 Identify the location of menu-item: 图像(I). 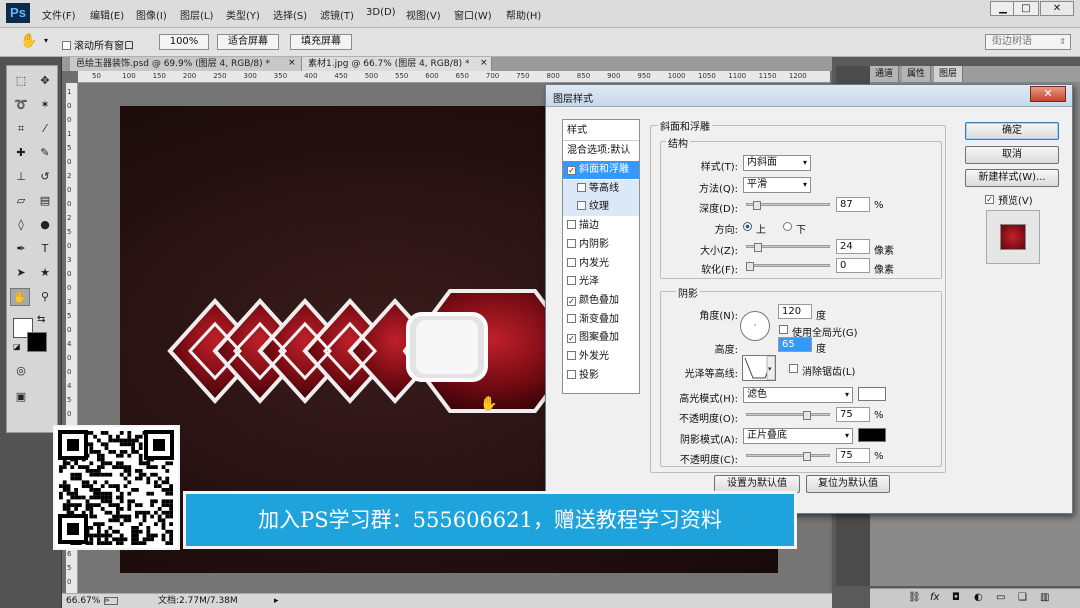
(151, 14).